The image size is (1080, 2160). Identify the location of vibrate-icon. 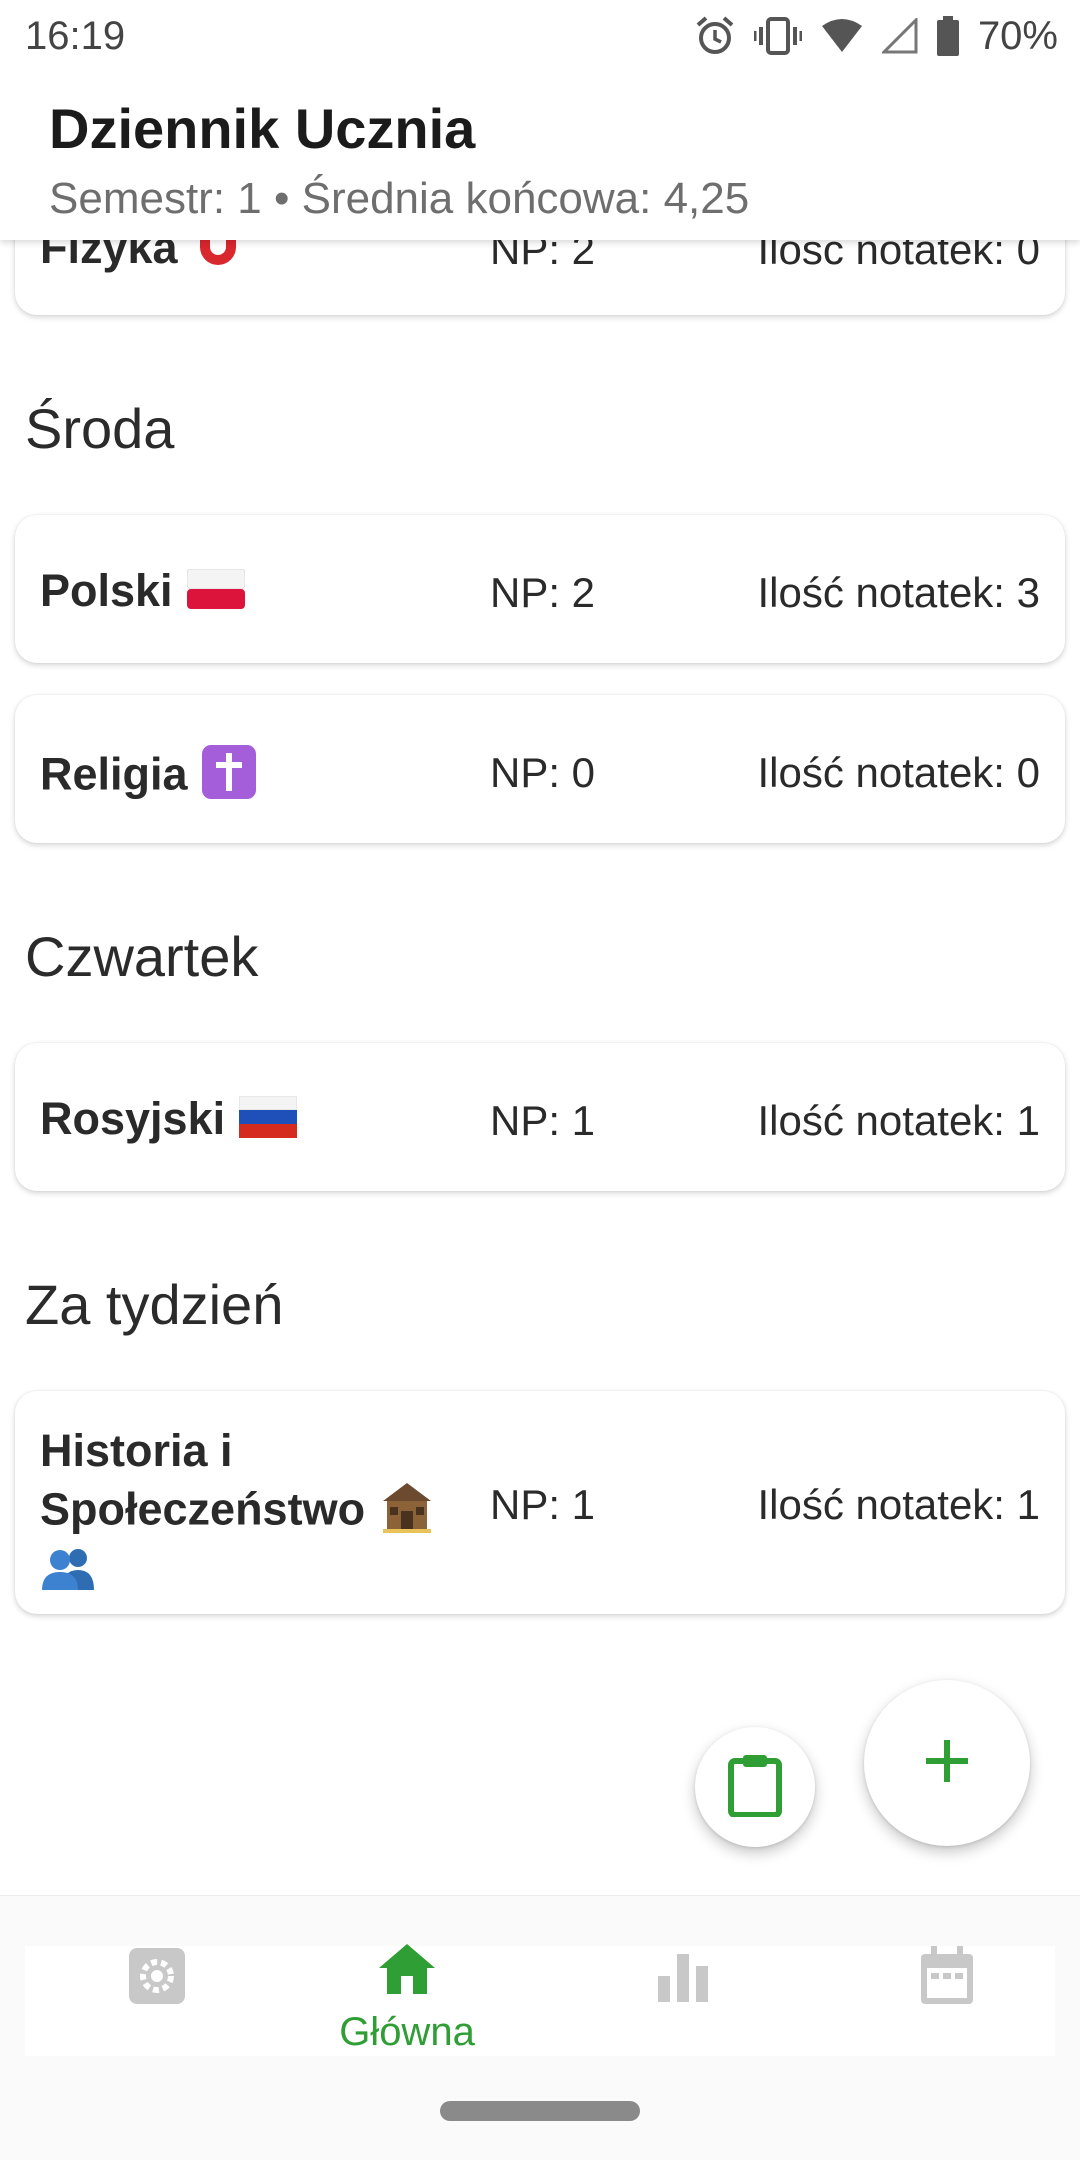
(777, 36).